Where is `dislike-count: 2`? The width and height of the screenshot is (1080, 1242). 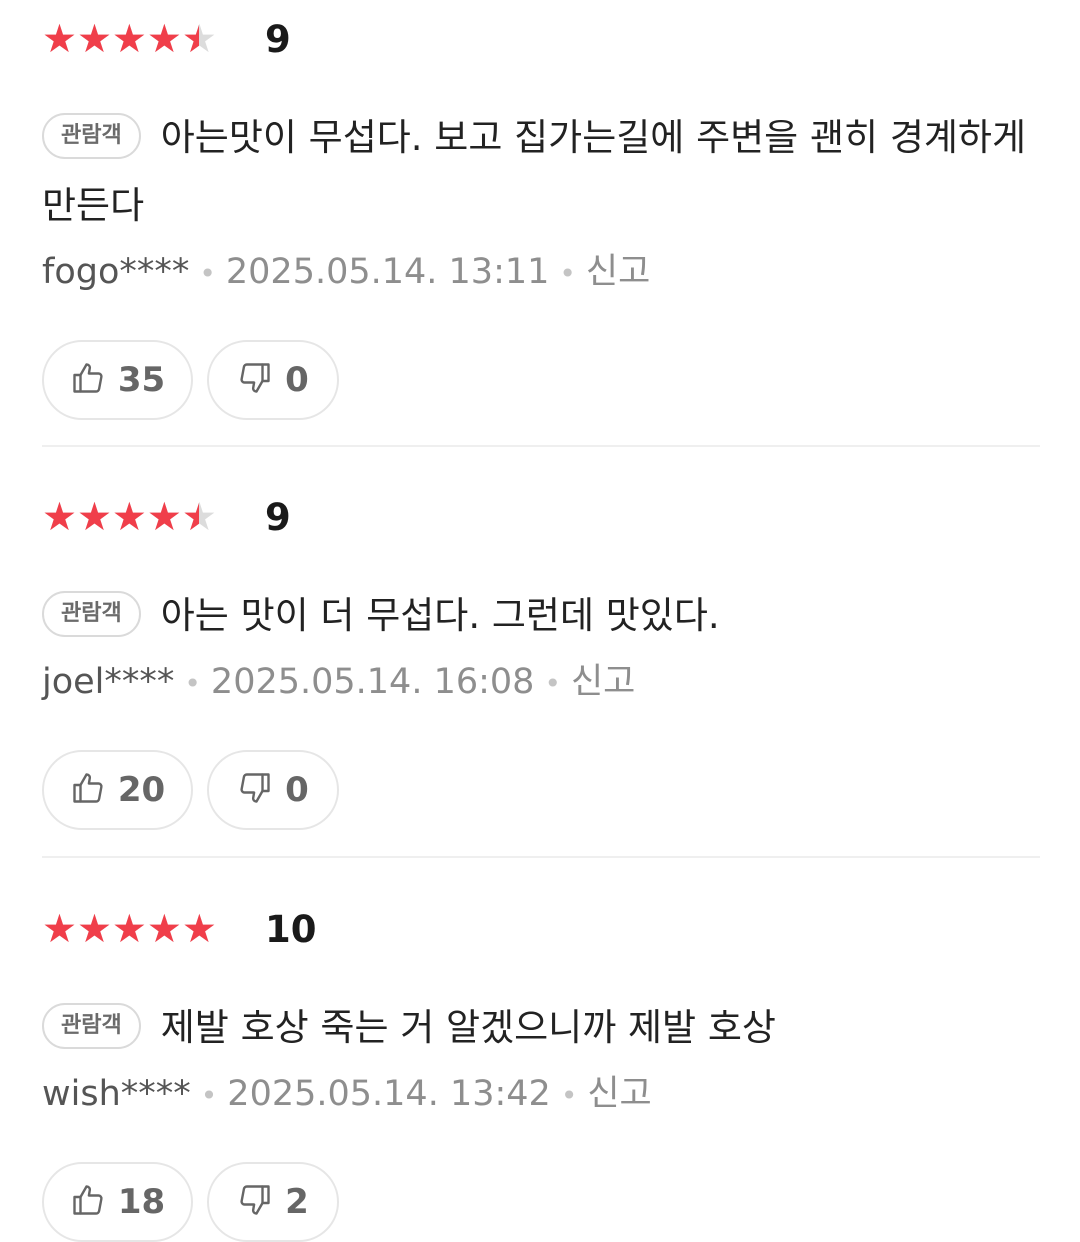 dislike-count: 2 is located at coordinates (297, 1202).